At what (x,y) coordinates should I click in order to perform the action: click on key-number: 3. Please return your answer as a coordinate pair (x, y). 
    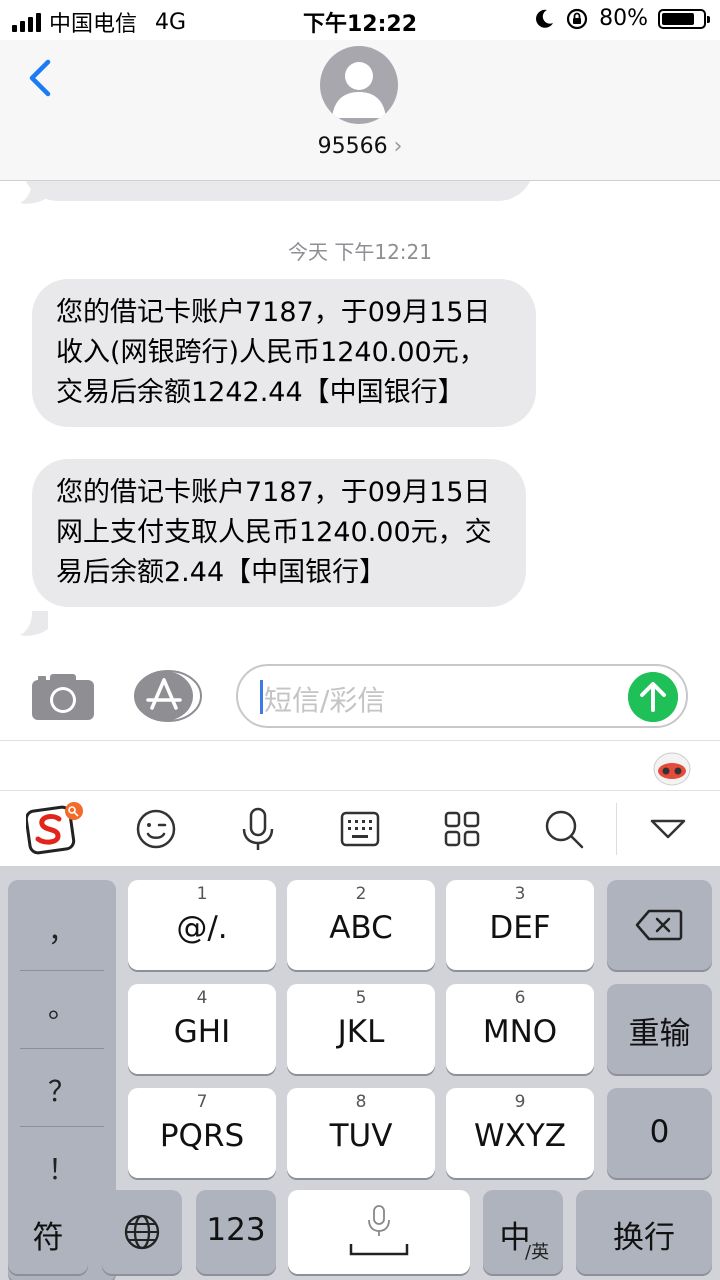
    Looking at the image, I should click on (520, 894).